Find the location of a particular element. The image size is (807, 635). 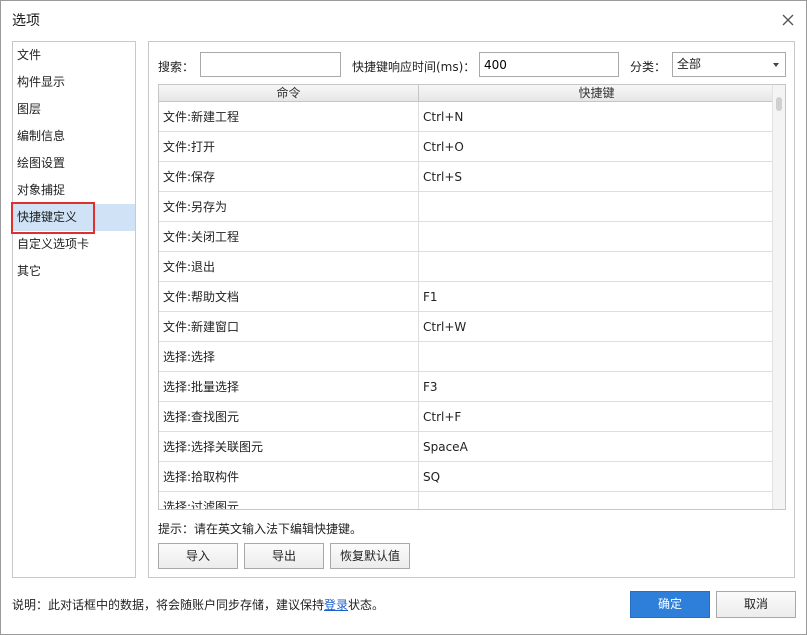

command-cell: 选择:选择关联图元 is located at coordinates (289, 447).